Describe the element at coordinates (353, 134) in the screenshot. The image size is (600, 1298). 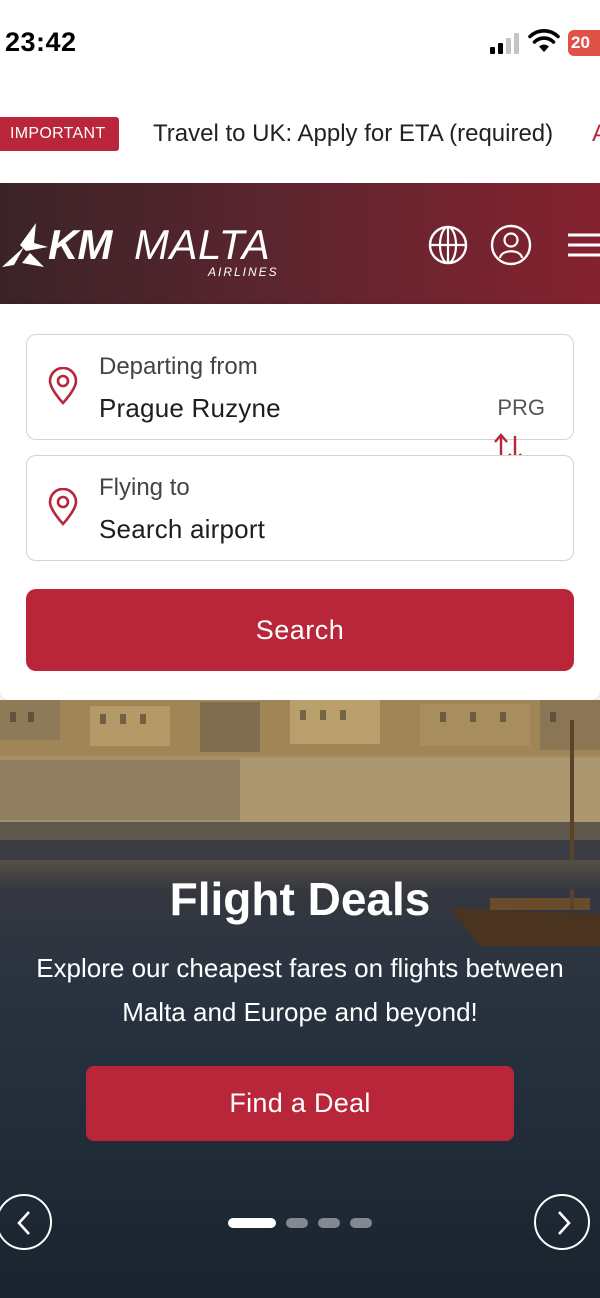
I see `alert-text: Travel to UK: Apply for ETA (required)` at that location.